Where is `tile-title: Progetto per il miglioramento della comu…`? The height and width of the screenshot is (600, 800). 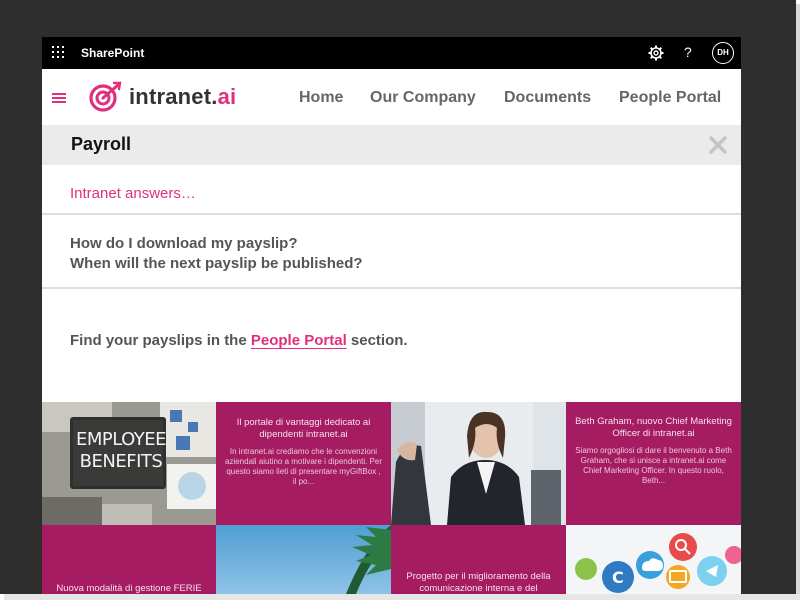 tile-title: Progetto per il miglioramento della comu… is located at coordinates (478, 582).